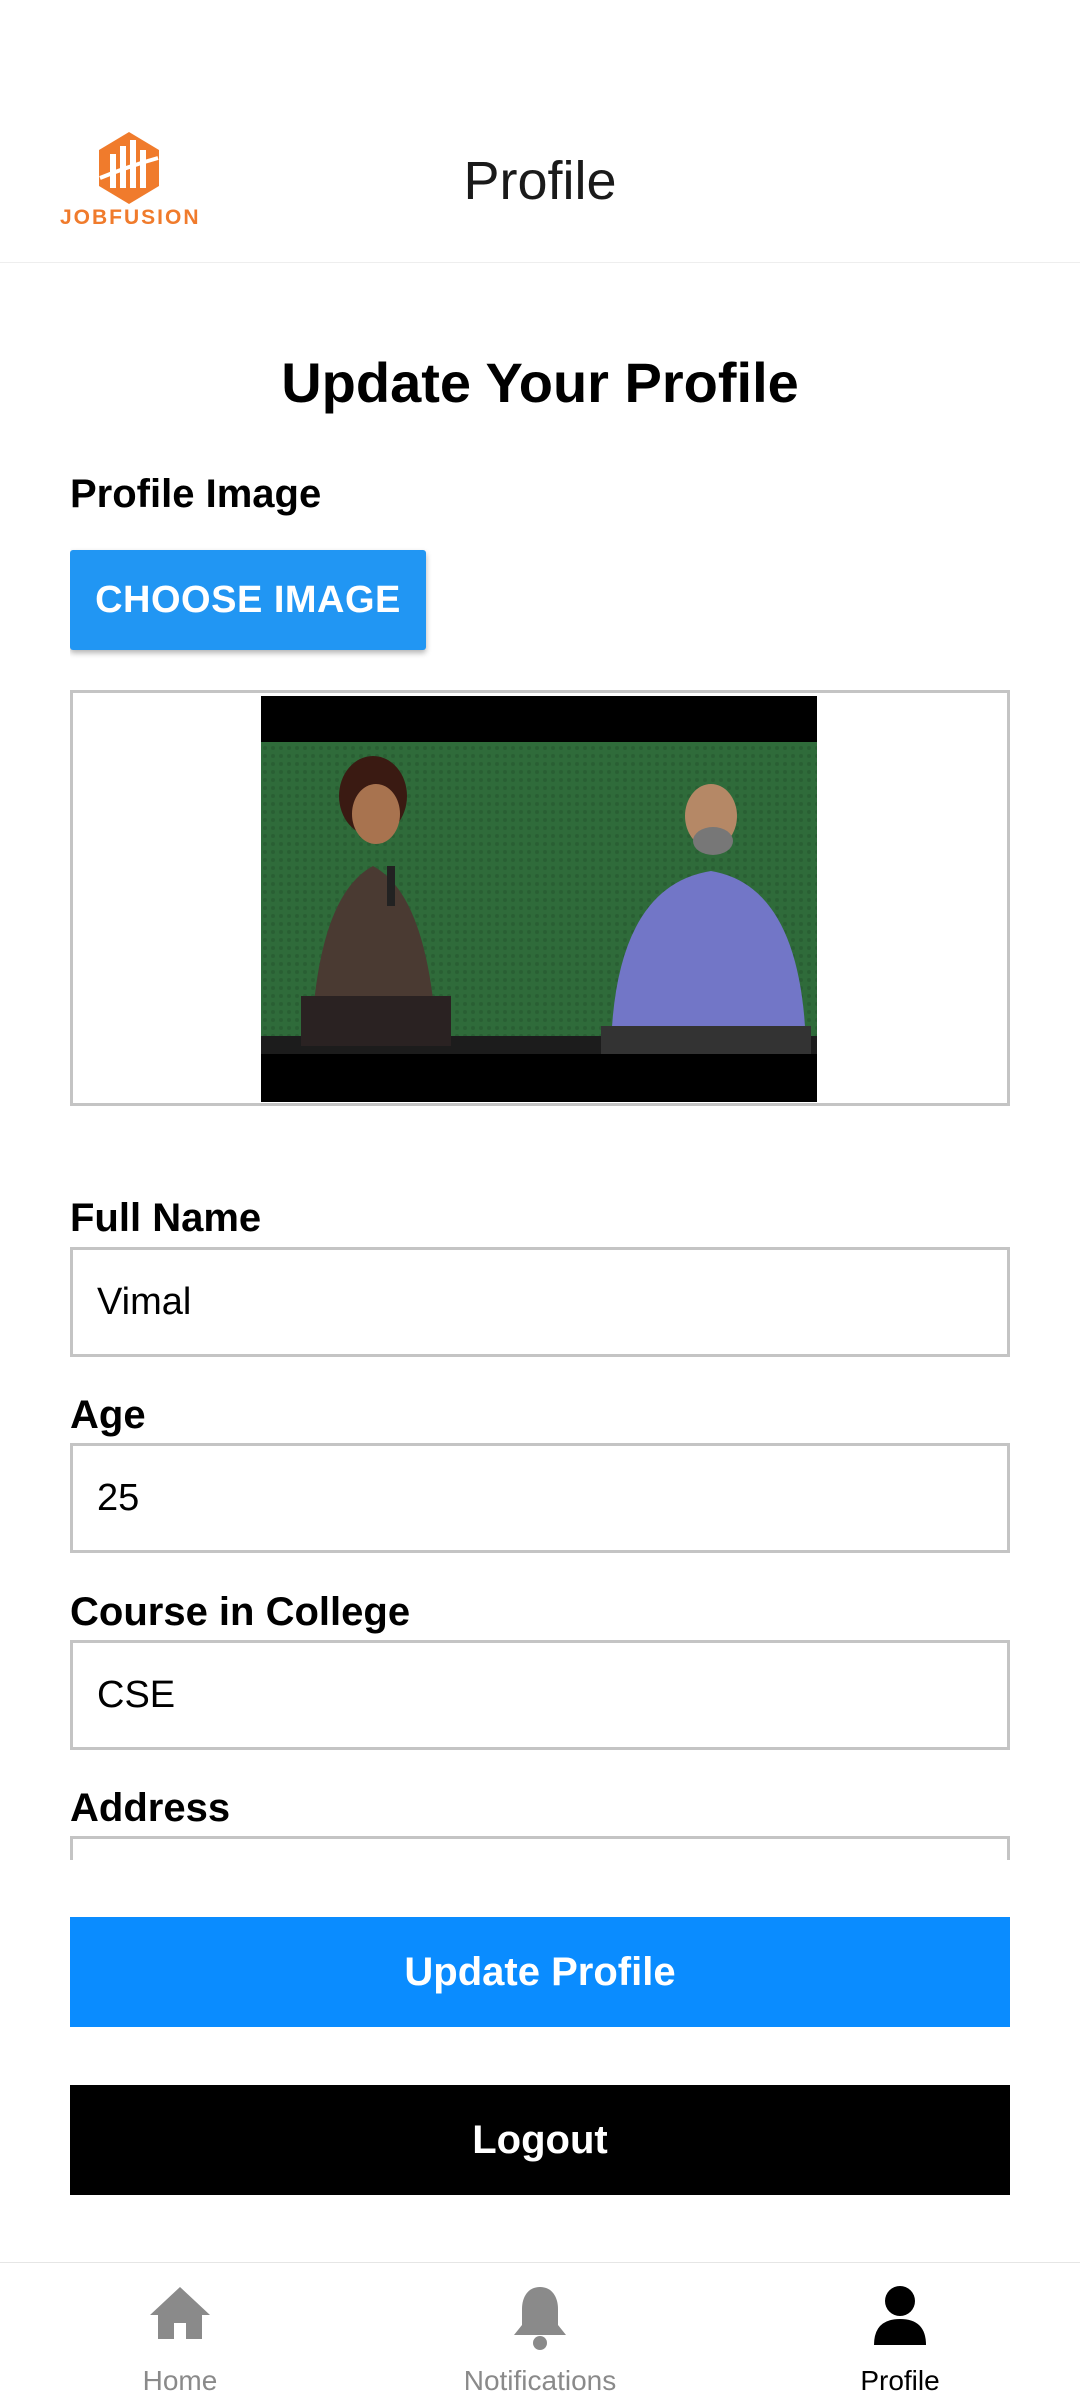  Describe the element at coordinates (166, 1218) in the screenshot. I see `full-name-label: Full Name` at that location.